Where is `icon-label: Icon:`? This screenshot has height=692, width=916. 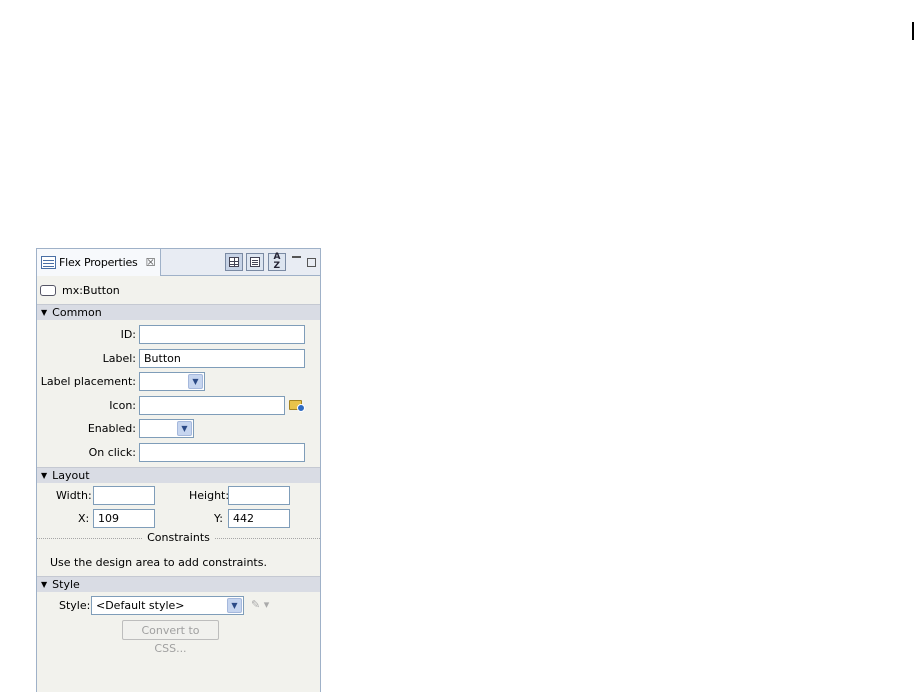
icon-label: Icon: is located at coordinates (122, 405).